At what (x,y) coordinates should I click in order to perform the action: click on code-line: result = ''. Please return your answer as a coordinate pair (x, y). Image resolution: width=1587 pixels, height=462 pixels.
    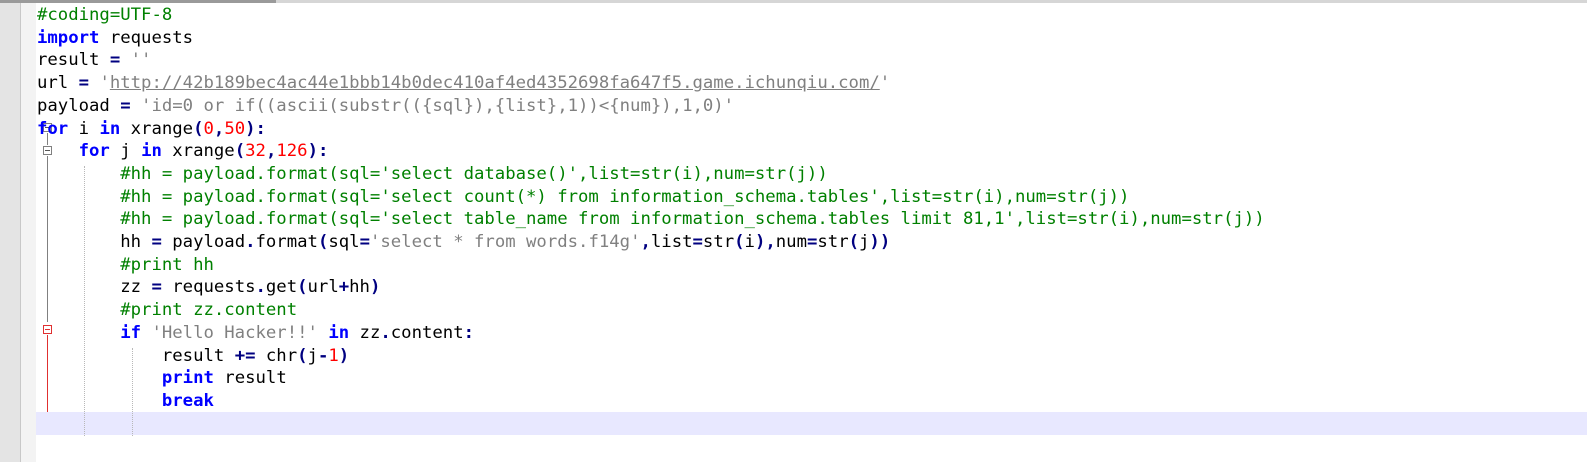
    Looking at the image, I should click on (94, 60).